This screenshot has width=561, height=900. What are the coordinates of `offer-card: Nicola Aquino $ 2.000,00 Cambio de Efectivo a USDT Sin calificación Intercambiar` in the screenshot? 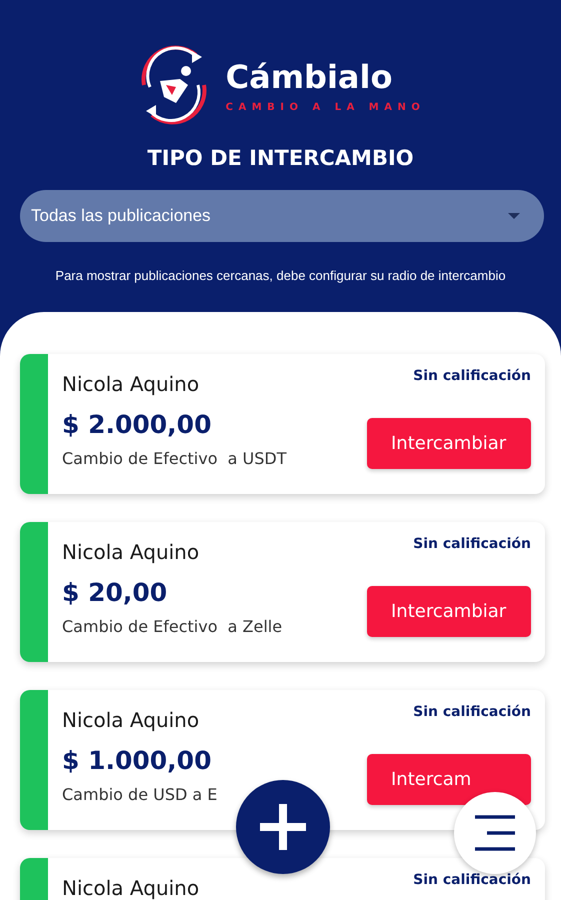 It's located at (282, 424).